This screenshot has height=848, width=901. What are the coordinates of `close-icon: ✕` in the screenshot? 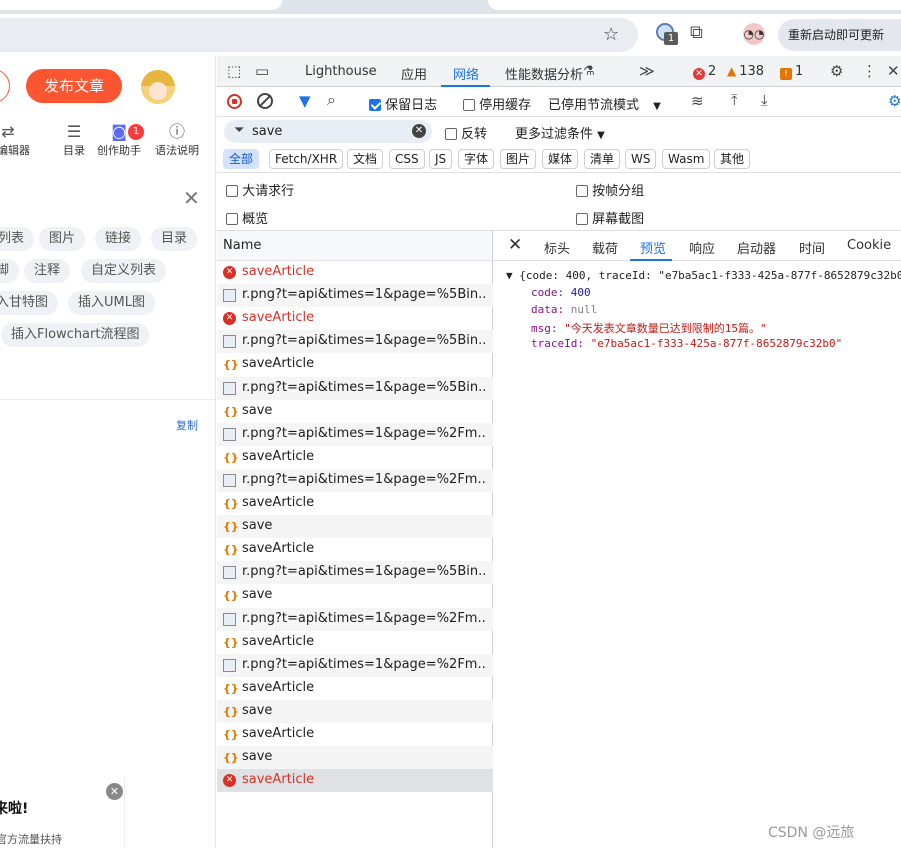 It's located at (191, 198).